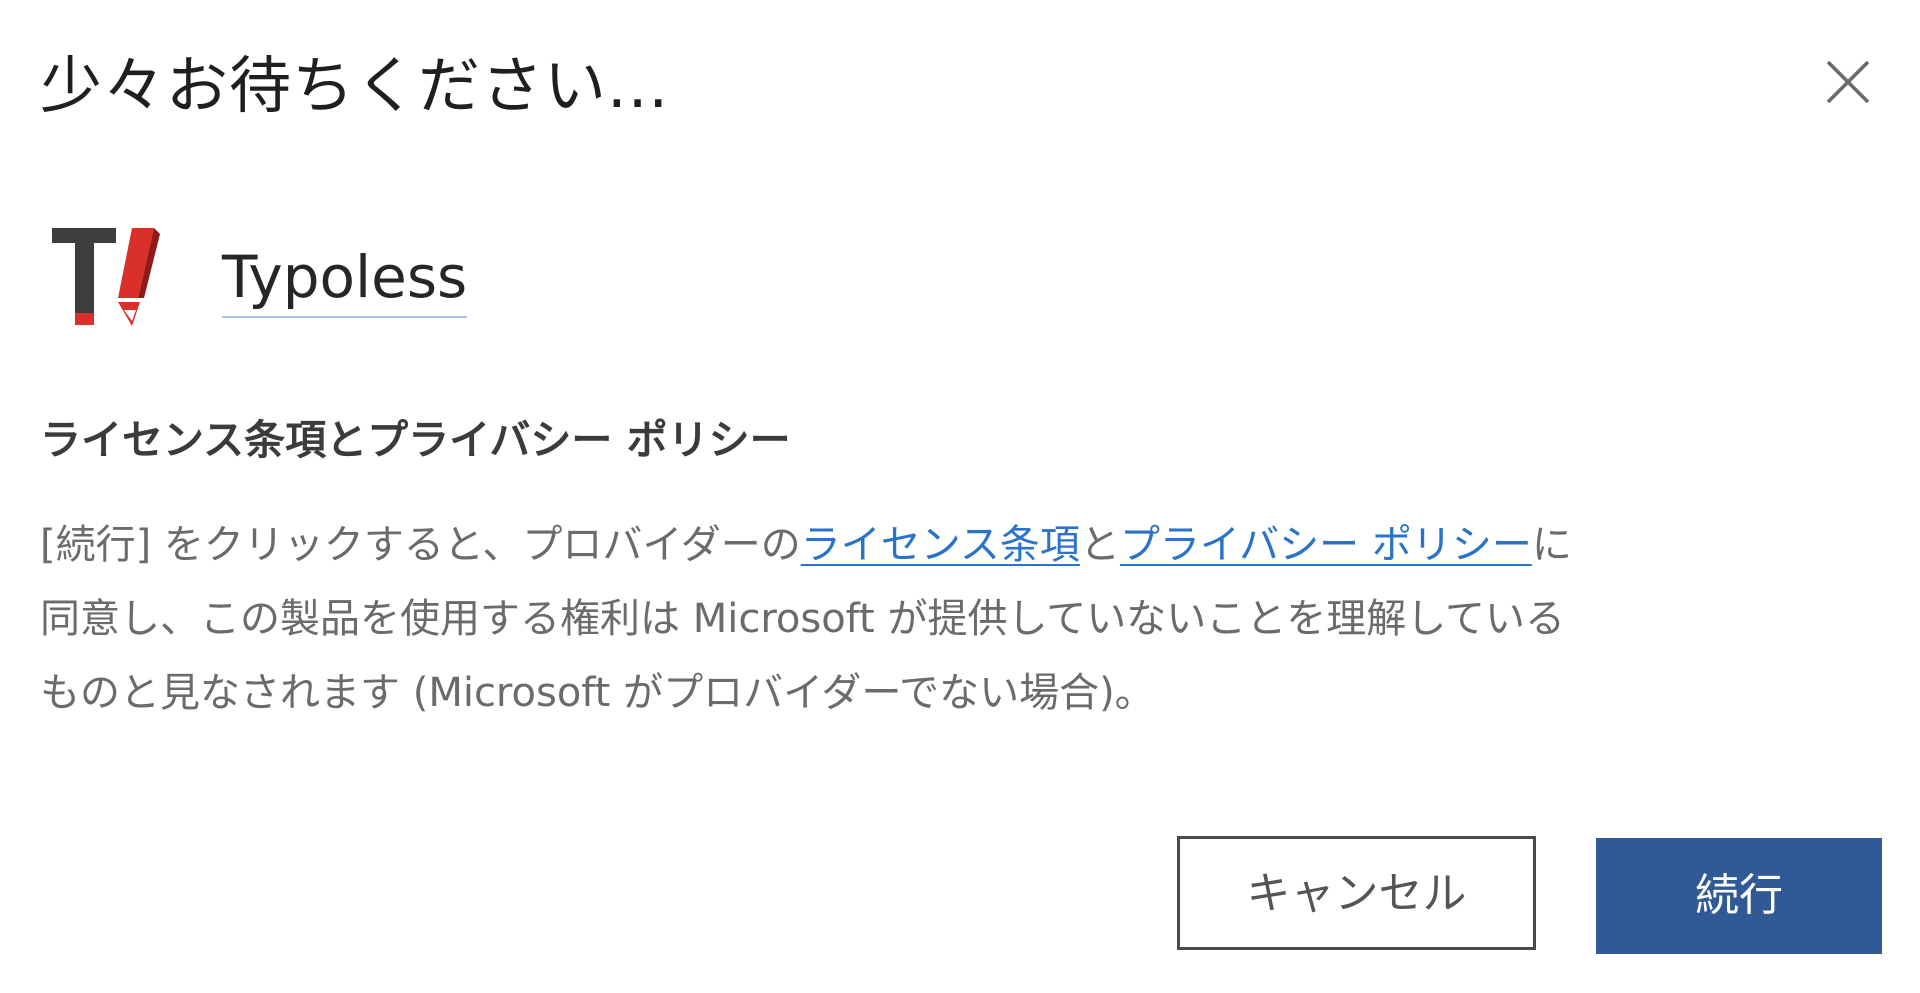  Describe the element at coordinates (1326, 545) in the screenshot. I see `privacy-policy-link: プライバシー ポリシー` at that location.